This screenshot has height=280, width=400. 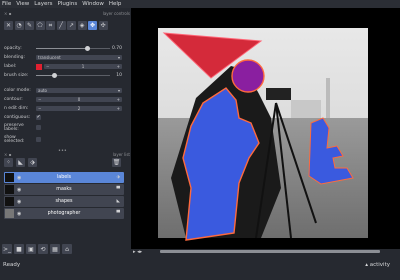 I want to click on labels-icon: ⬗, so click(x=118, y=177).